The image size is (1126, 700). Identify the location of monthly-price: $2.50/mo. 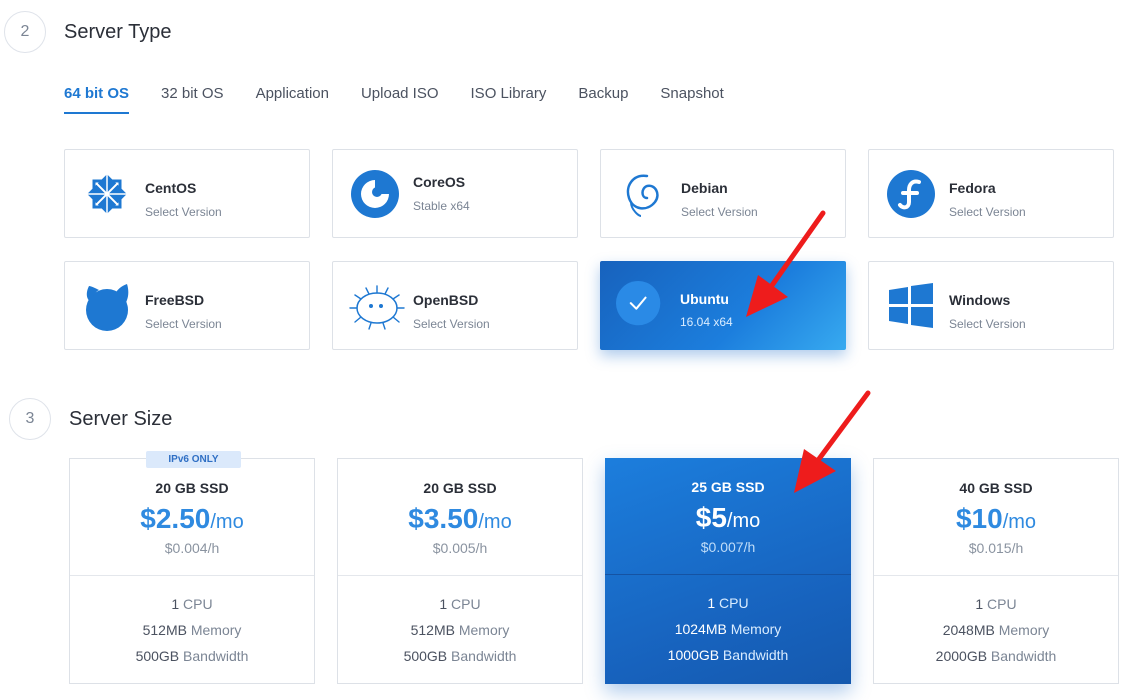
(192, 519).